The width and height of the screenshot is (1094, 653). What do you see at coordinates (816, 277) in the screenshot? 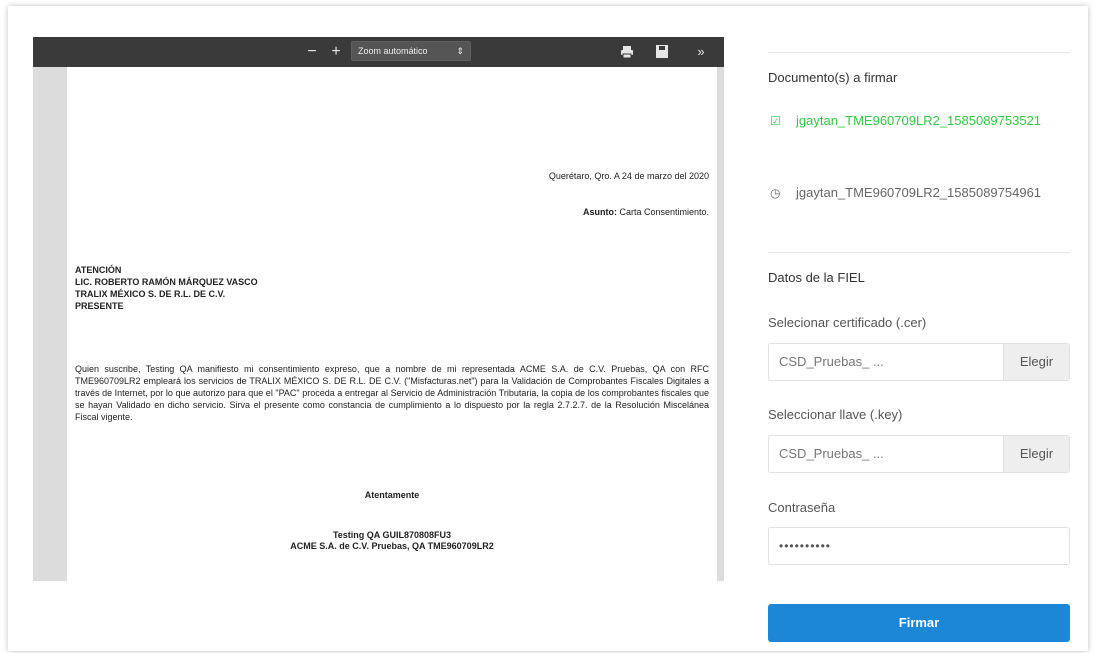
I see `fiel-title: Datos de la FIEL` at bounding box center [816, 277].